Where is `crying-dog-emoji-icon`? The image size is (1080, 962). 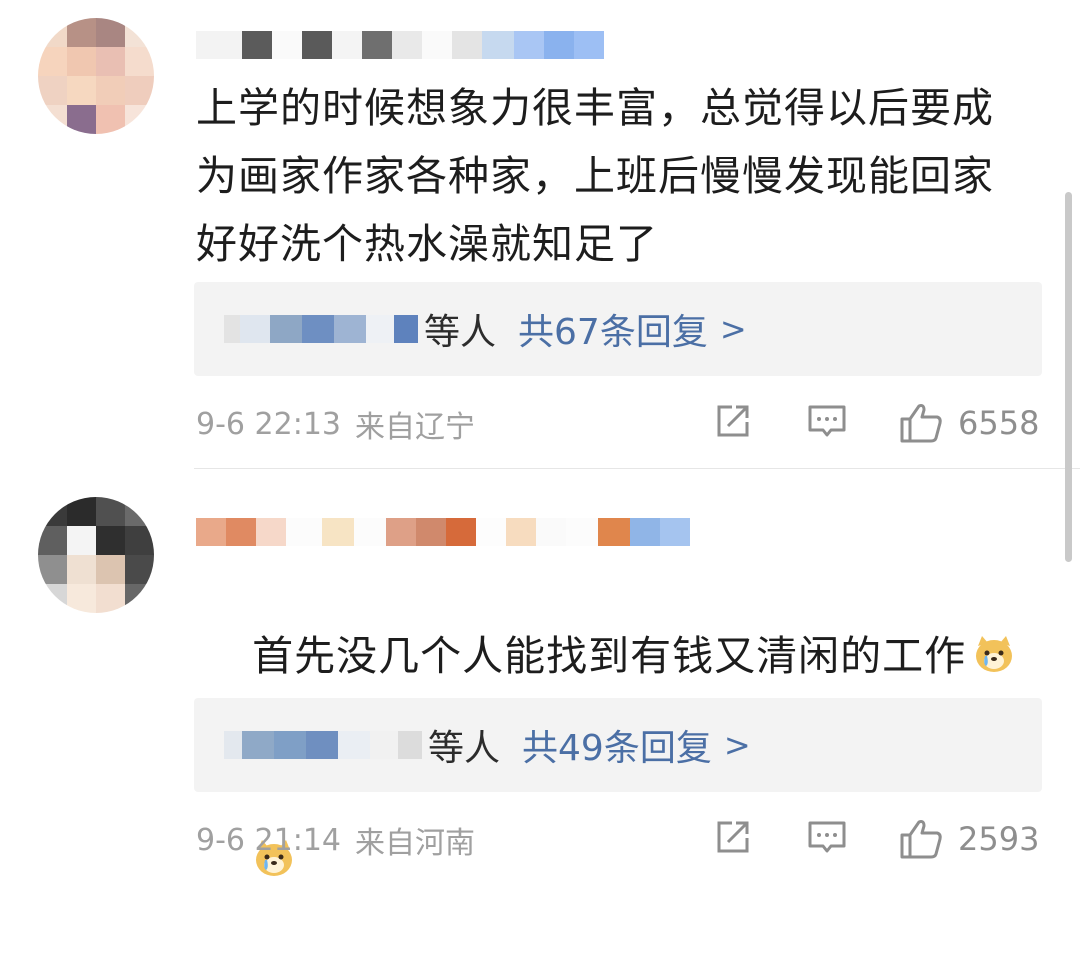 crying-dog-emoji-icon is located at coordinates (994, 654).